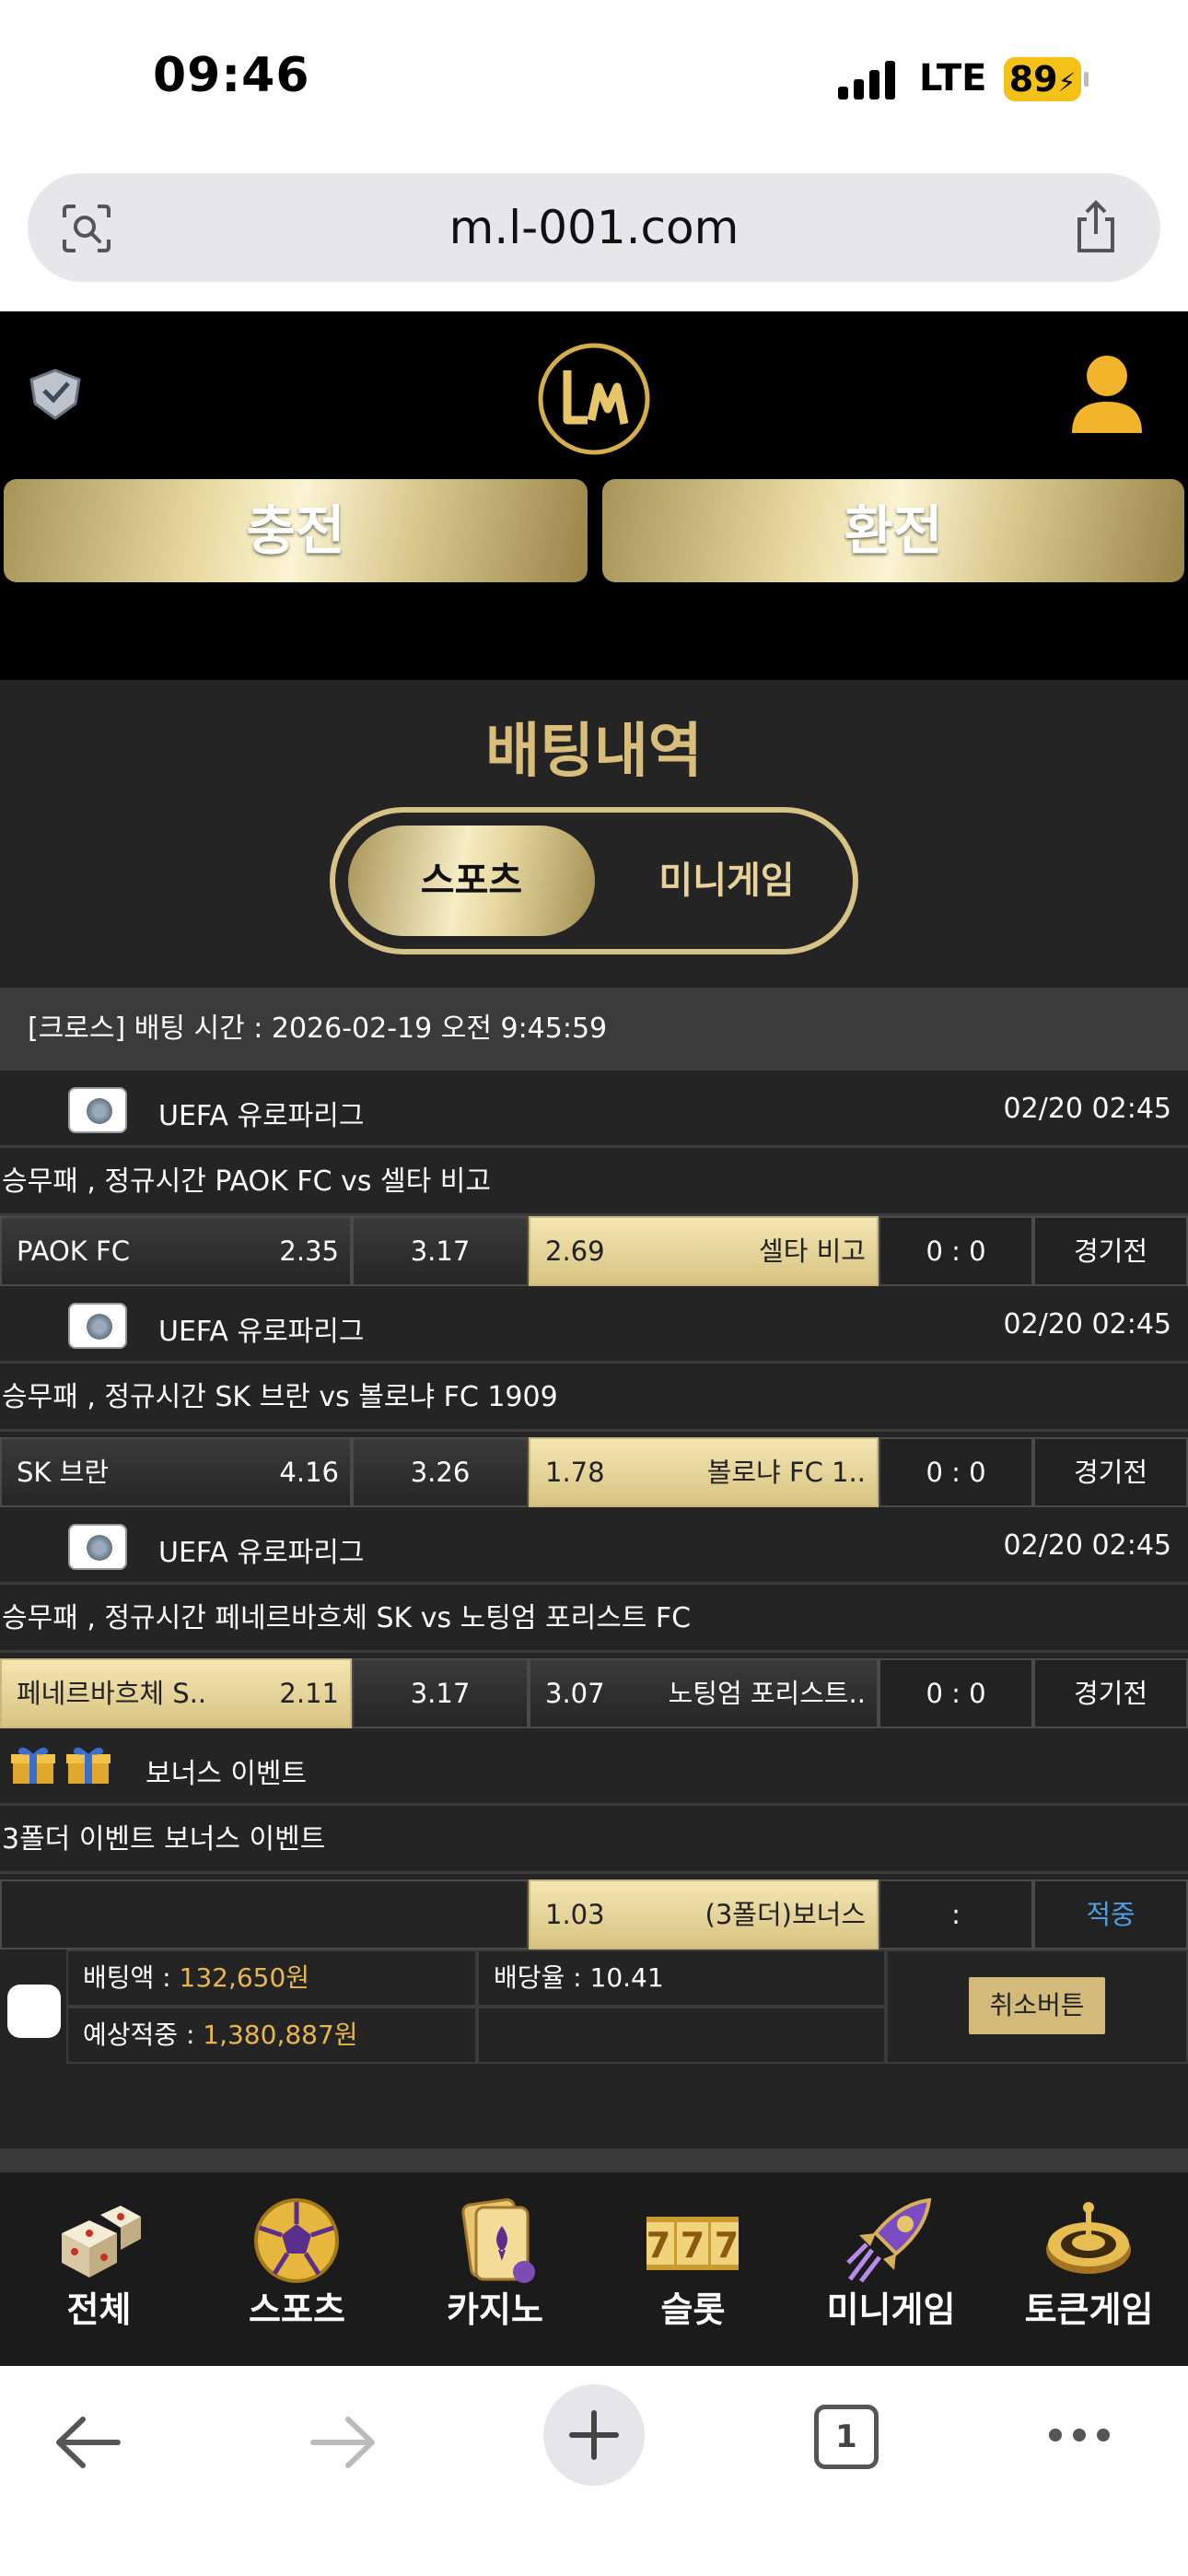 The height and width of the screenshot is (2576, 1188). What do you see at coordinates (867, 79) in the screenshot?
I see `signal-icon` at bounding box center [867, 79].